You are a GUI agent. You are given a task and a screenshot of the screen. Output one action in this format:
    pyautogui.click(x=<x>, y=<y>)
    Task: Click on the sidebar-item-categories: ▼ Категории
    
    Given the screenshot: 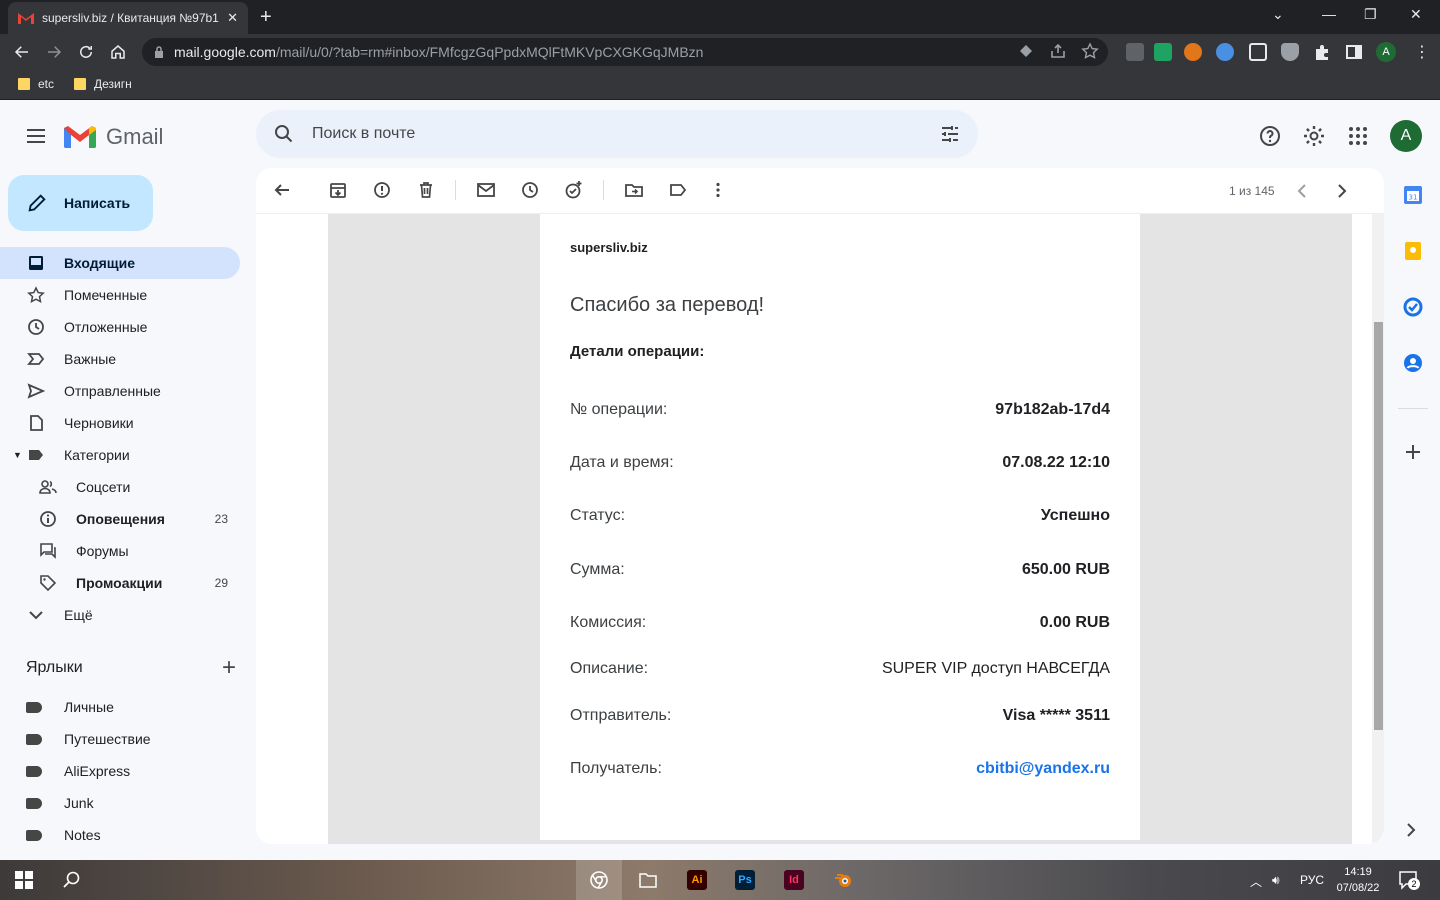 What is the action you would take?
    pyautogui.click(x=120, y=455)
    